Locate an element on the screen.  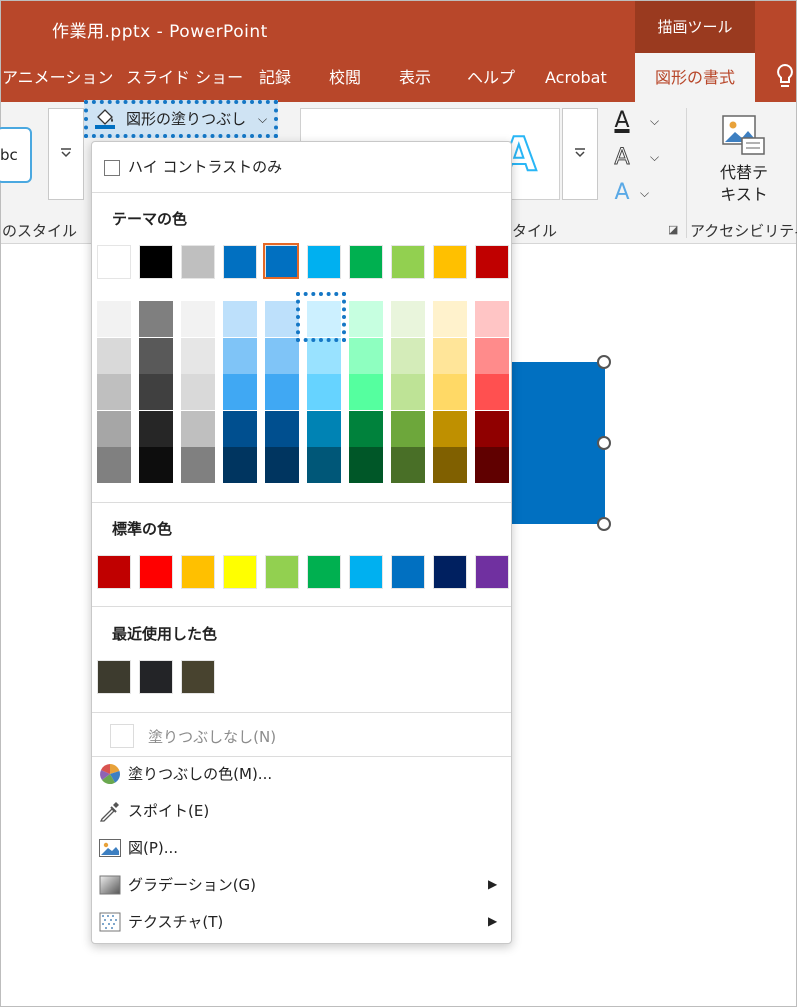
text-fill-chevron-icon: ⌵ is located at coordinates (654, 121).